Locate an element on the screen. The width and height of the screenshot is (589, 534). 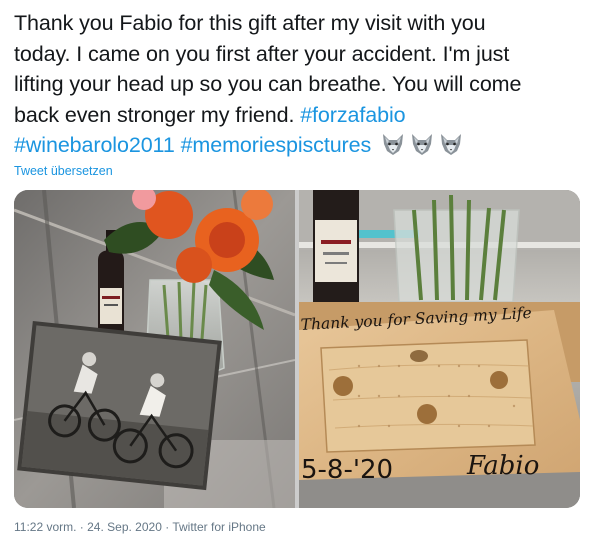
translate-tweet-link: Tweet übersetzen is located at coordinates (63, 171).